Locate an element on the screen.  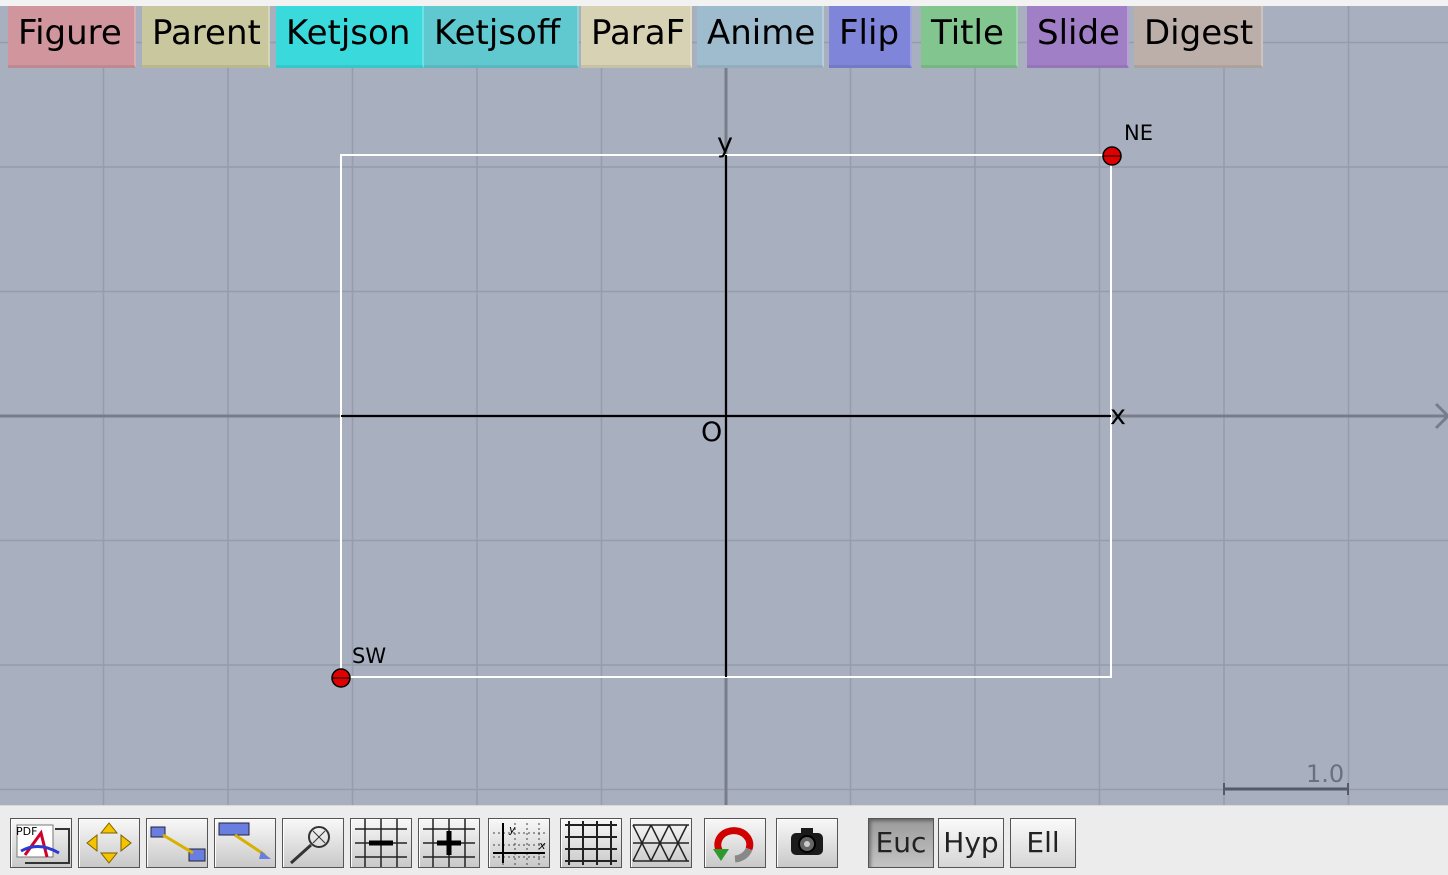
point-ne: NE is located at coordinates (1127, 143).